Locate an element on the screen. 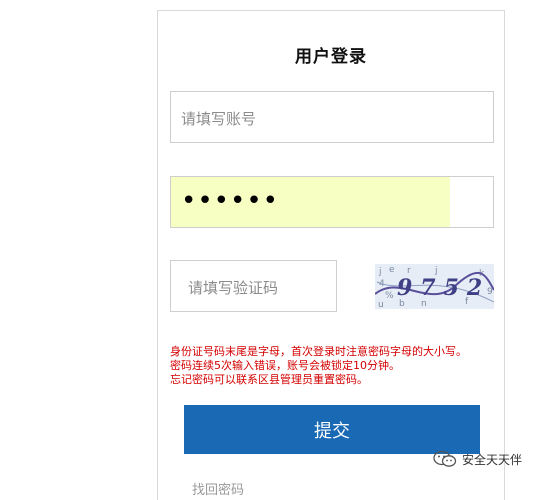 This screenshot has width=545, height=500. svg-text: j is located at coordinates (380, 272).